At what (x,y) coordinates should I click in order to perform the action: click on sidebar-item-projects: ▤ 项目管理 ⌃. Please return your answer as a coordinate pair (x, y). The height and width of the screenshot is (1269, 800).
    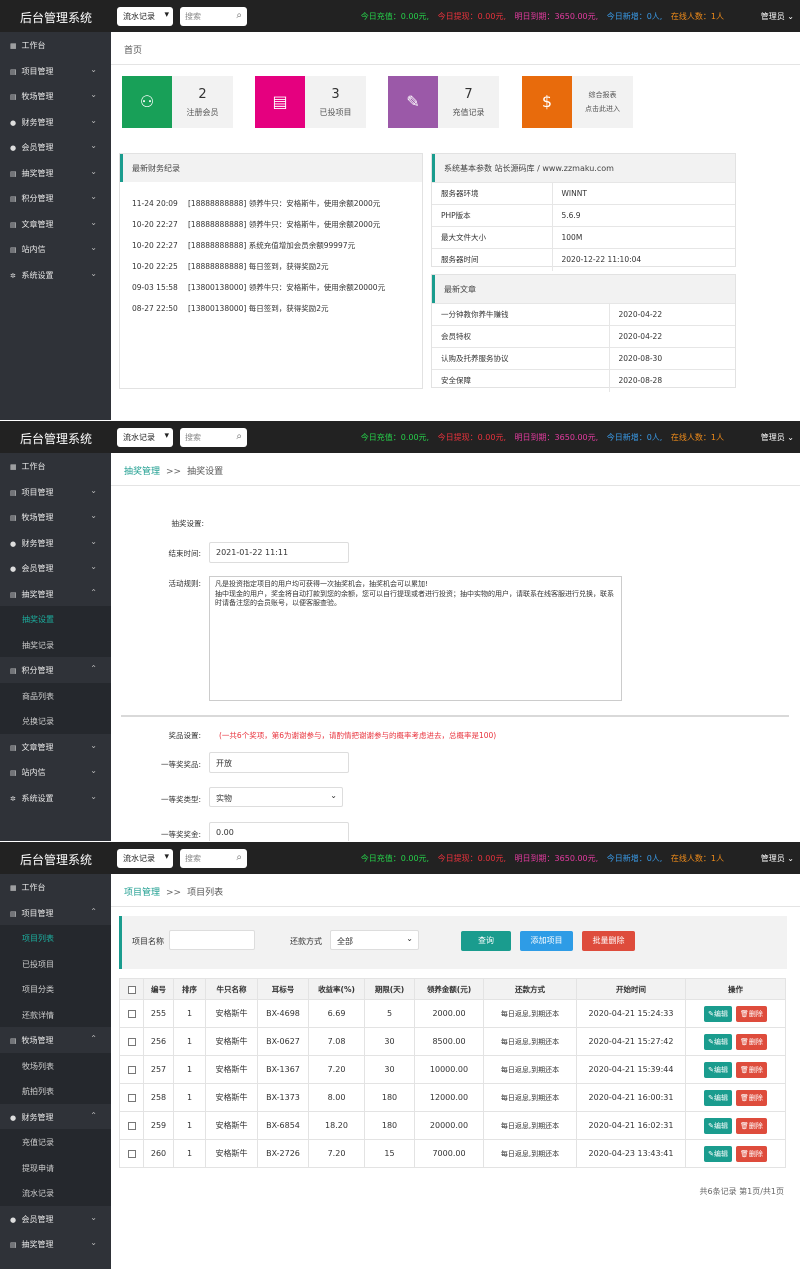
    Looking at the image, I should click on (55, 913).